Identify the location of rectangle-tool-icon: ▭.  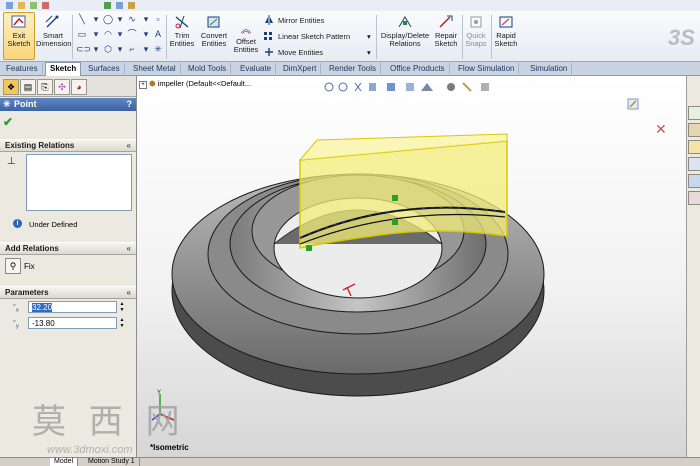
(82, 34).